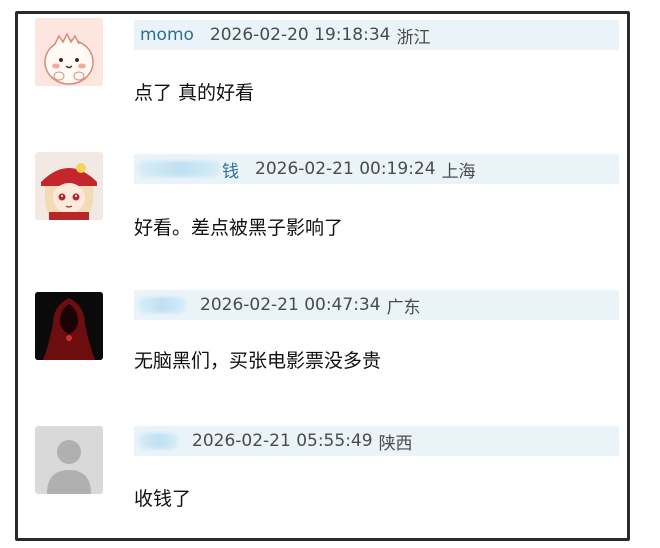 This screenshot has width=660, height=548. I want to click on comment-text: 好看。差点被黑子影响了, so click(239, 228).